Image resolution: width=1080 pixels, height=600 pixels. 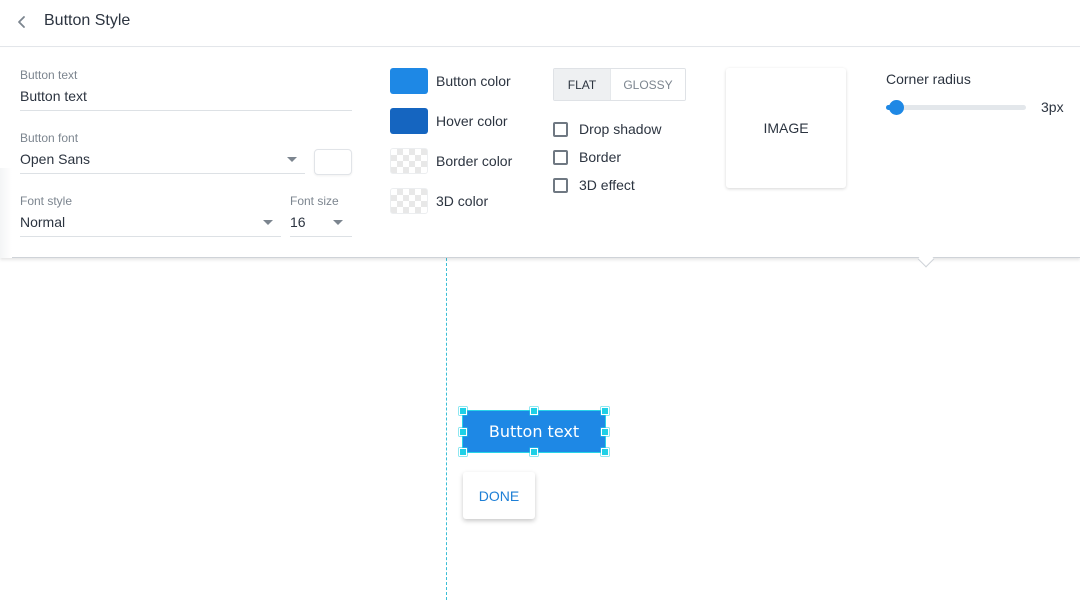 What do you see at coordinates (6, 213) in the screenshot?
I see `panel-edge` at bounding box center [6, 213].